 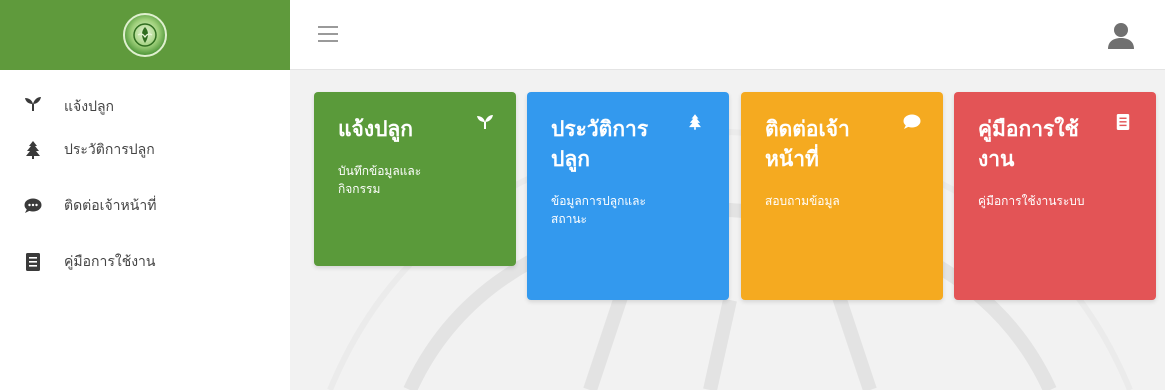 What do you see at coordinates (380, 180) in the screenshot?
I see `card-subtitle: บันทึกข้อมูลและกิจกรรม` at bounding box center [380, 180].